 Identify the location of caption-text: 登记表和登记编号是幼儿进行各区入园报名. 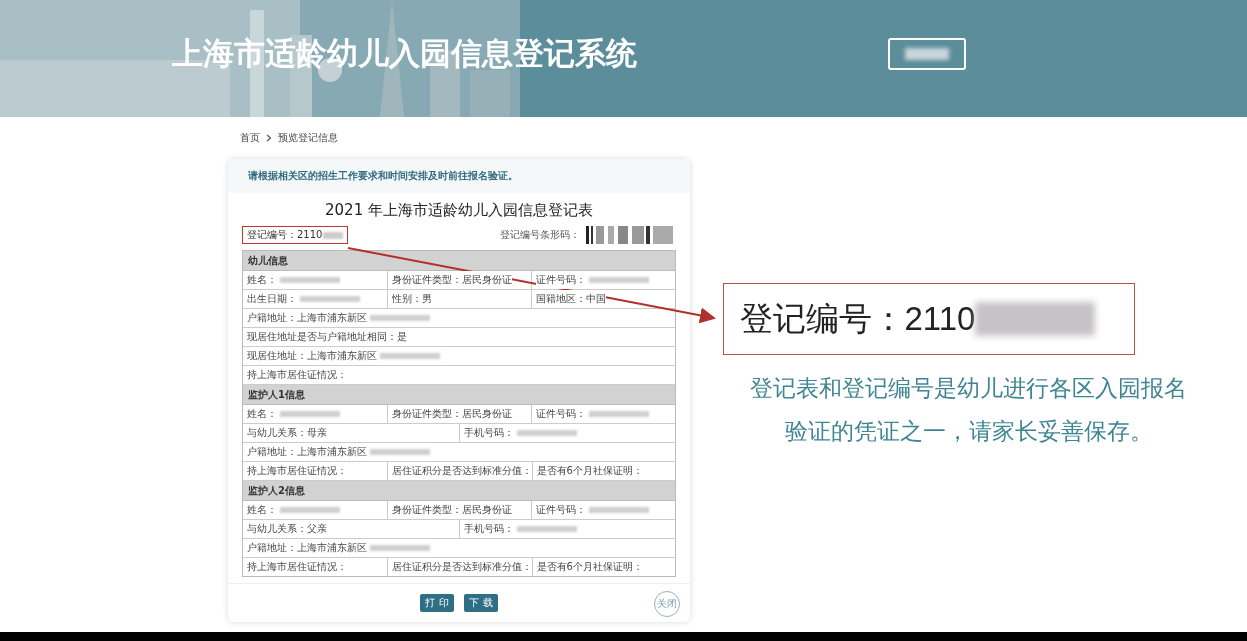
(968, 388).